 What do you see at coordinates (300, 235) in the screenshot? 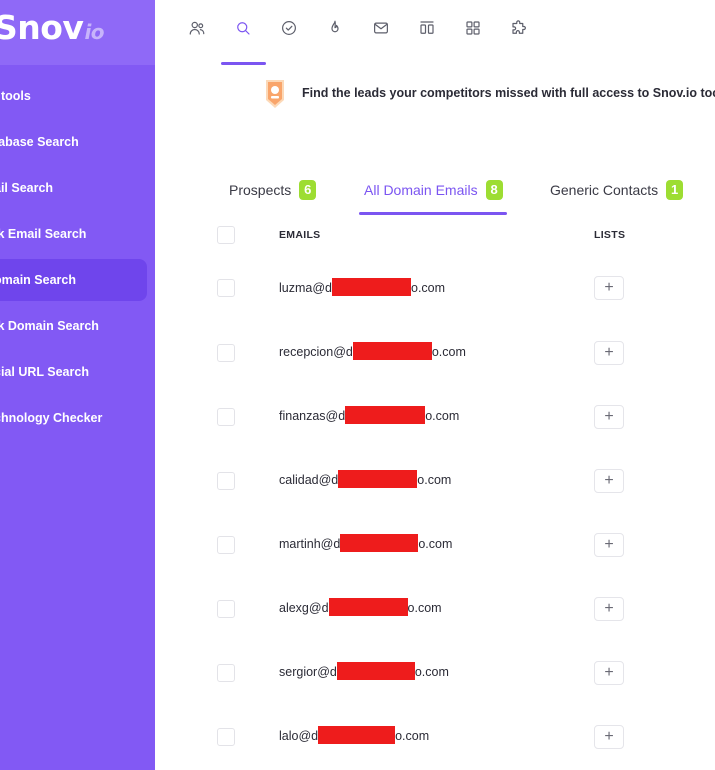
I see `column-header-emails: EMAILS` at bounding box center [300, 235].